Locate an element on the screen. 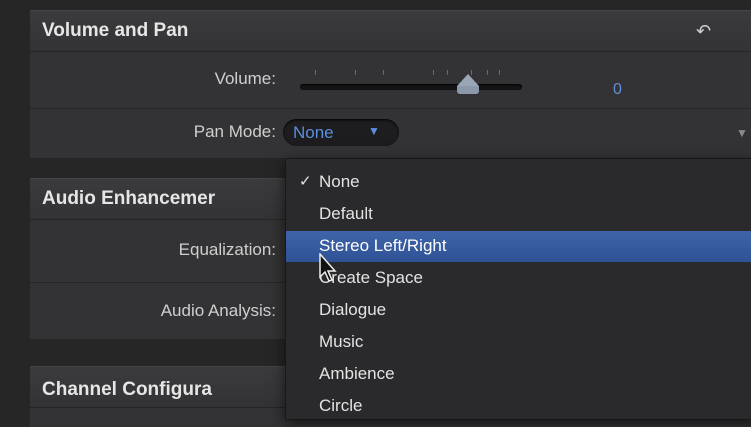  equalization-label: Equalization: is located at coordinates (227, 249).